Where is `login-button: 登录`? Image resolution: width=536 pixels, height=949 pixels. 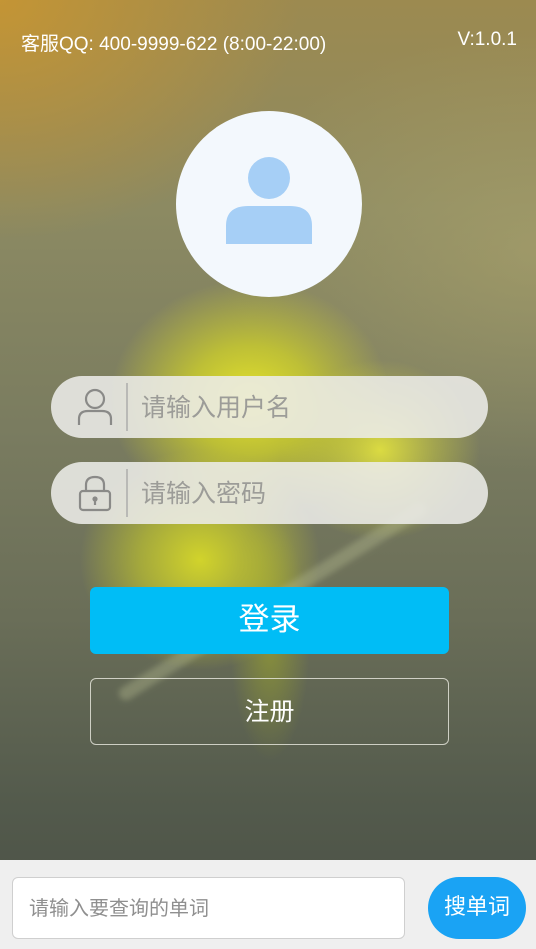 login-button: 登录 is located at coordinates (269, 620).